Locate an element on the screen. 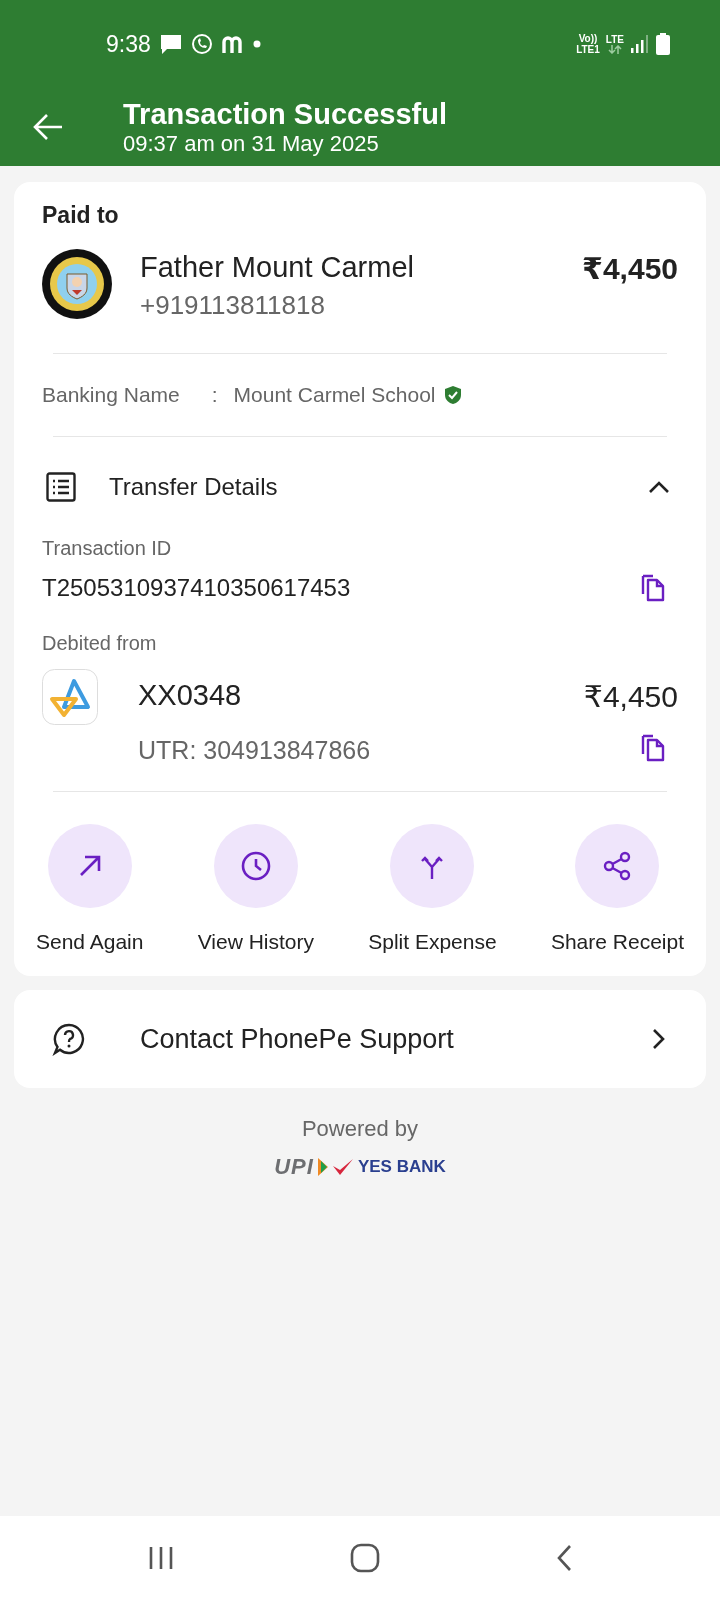  home-button is located at coordinates (365, 1558).